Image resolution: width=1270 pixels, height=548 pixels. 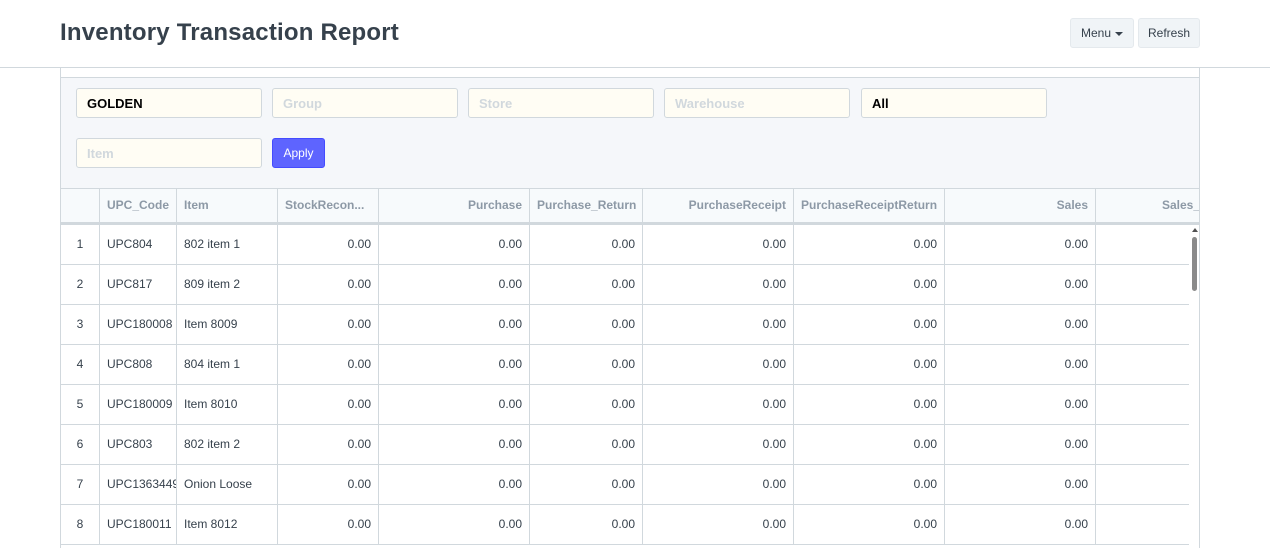 I want to click on column-header-sales-return: Sales_R, so click(x=1147, y=205).